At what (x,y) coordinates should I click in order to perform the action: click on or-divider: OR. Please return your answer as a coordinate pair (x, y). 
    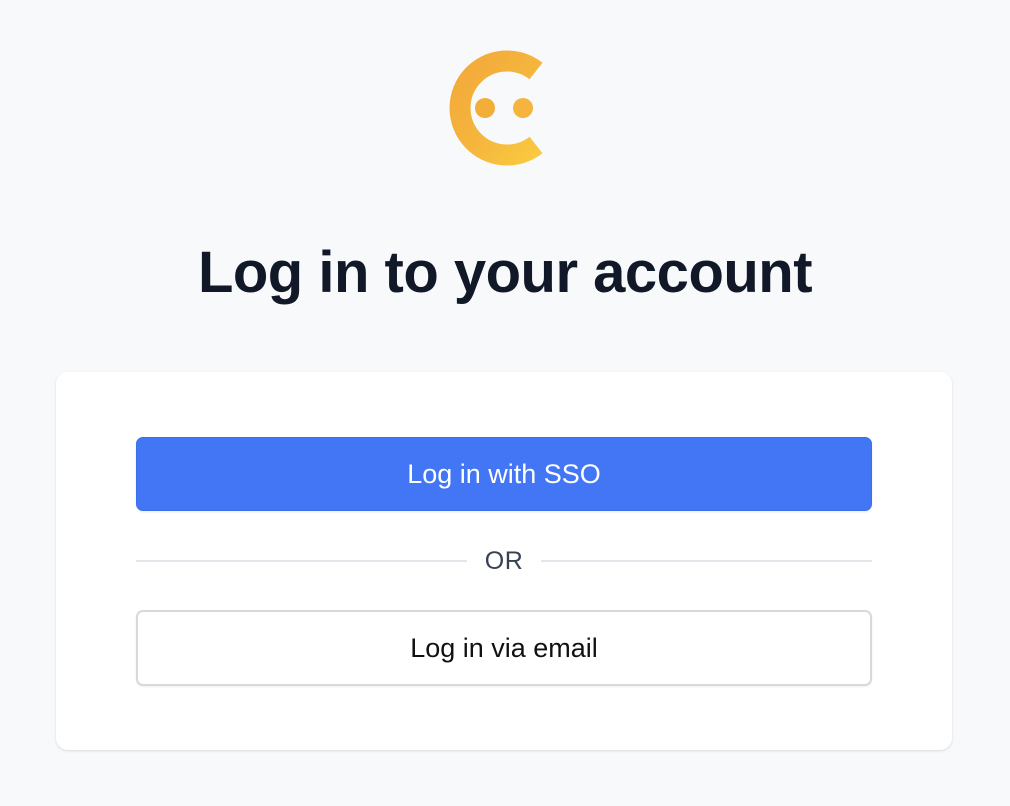
    Looking at the image, I should click on (504, 561).